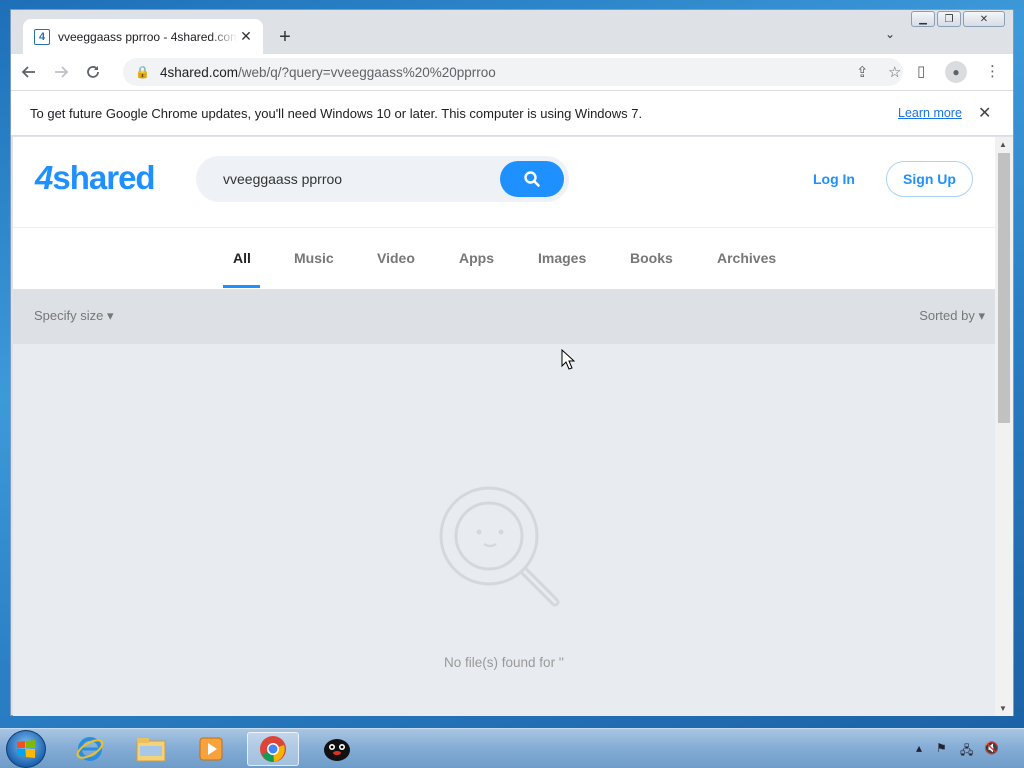 Image resolution: width=1024 pixels, height=768 pixels. Describe the element at coordinates (337, 749) in the screenshot. I see `penguin-app-icon` at that location.